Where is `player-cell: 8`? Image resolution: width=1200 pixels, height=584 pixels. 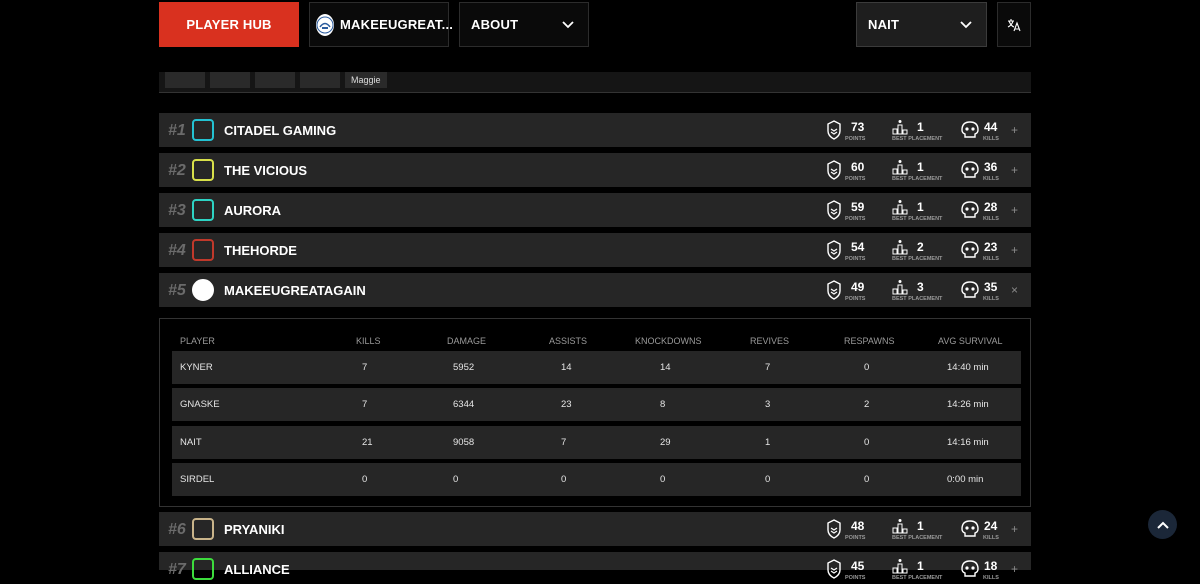
player-cell: 8 is located at coordinates (663, 404).